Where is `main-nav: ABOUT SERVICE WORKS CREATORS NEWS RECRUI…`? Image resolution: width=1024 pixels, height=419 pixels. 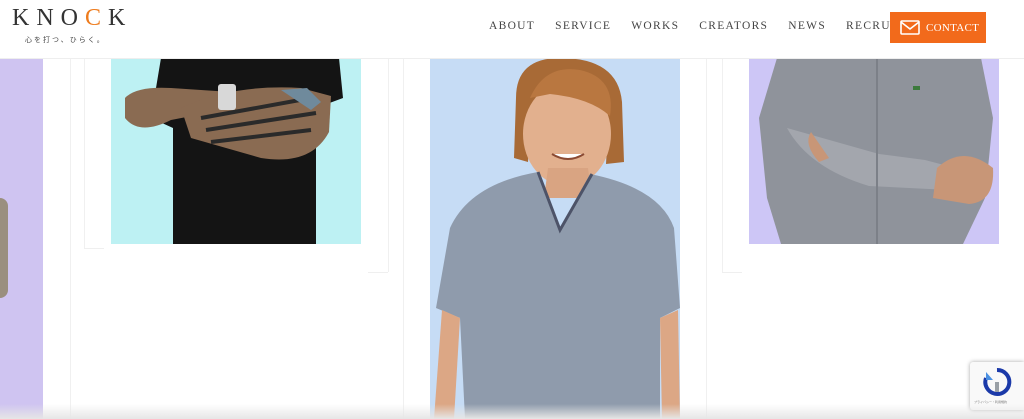
main-nav: ABOUT SERVICE WORKS CREATORS NEWS RECRUI… is located at coordinates (706, 26).